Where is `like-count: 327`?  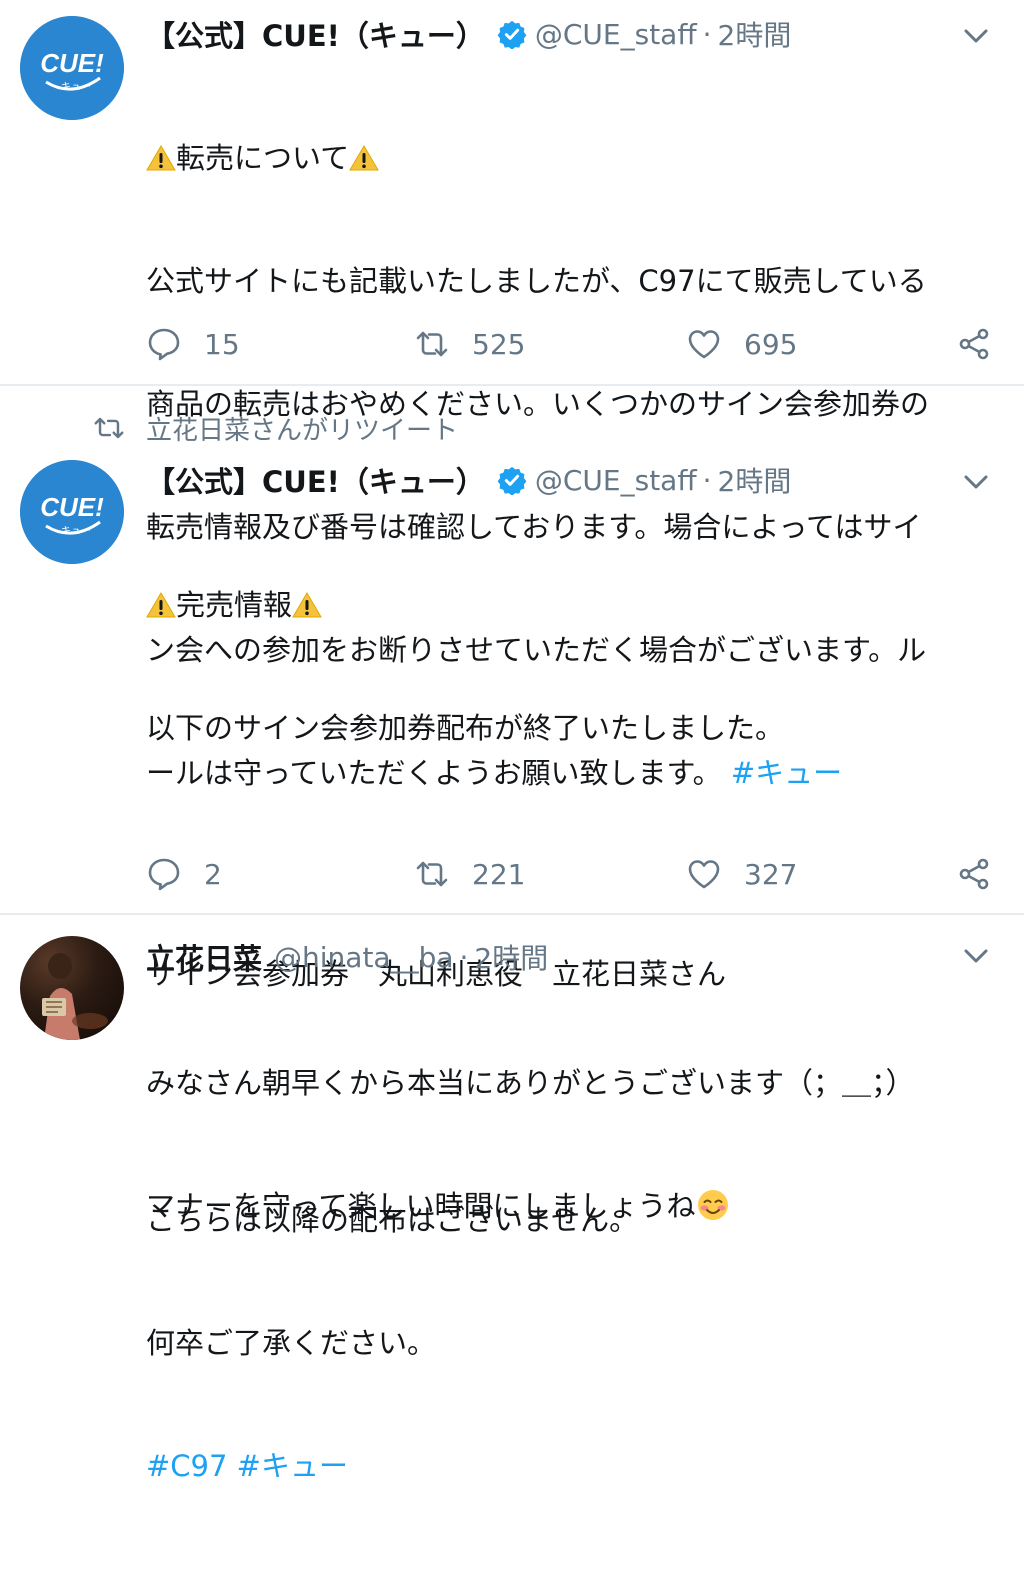 like-count: 327 is located at coordinates (771, 874).